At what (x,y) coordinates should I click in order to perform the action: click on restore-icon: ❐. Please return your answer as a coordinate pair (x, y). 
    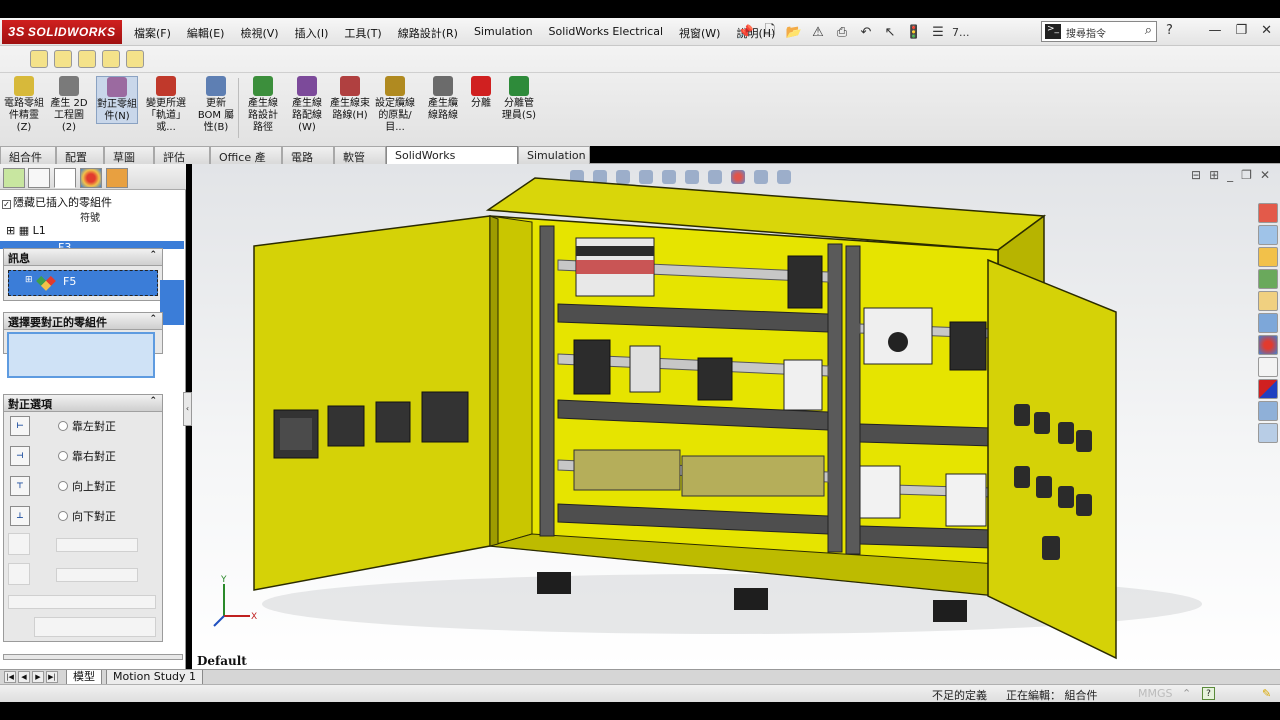
    Looking at the image, I should click on (1241, 30).